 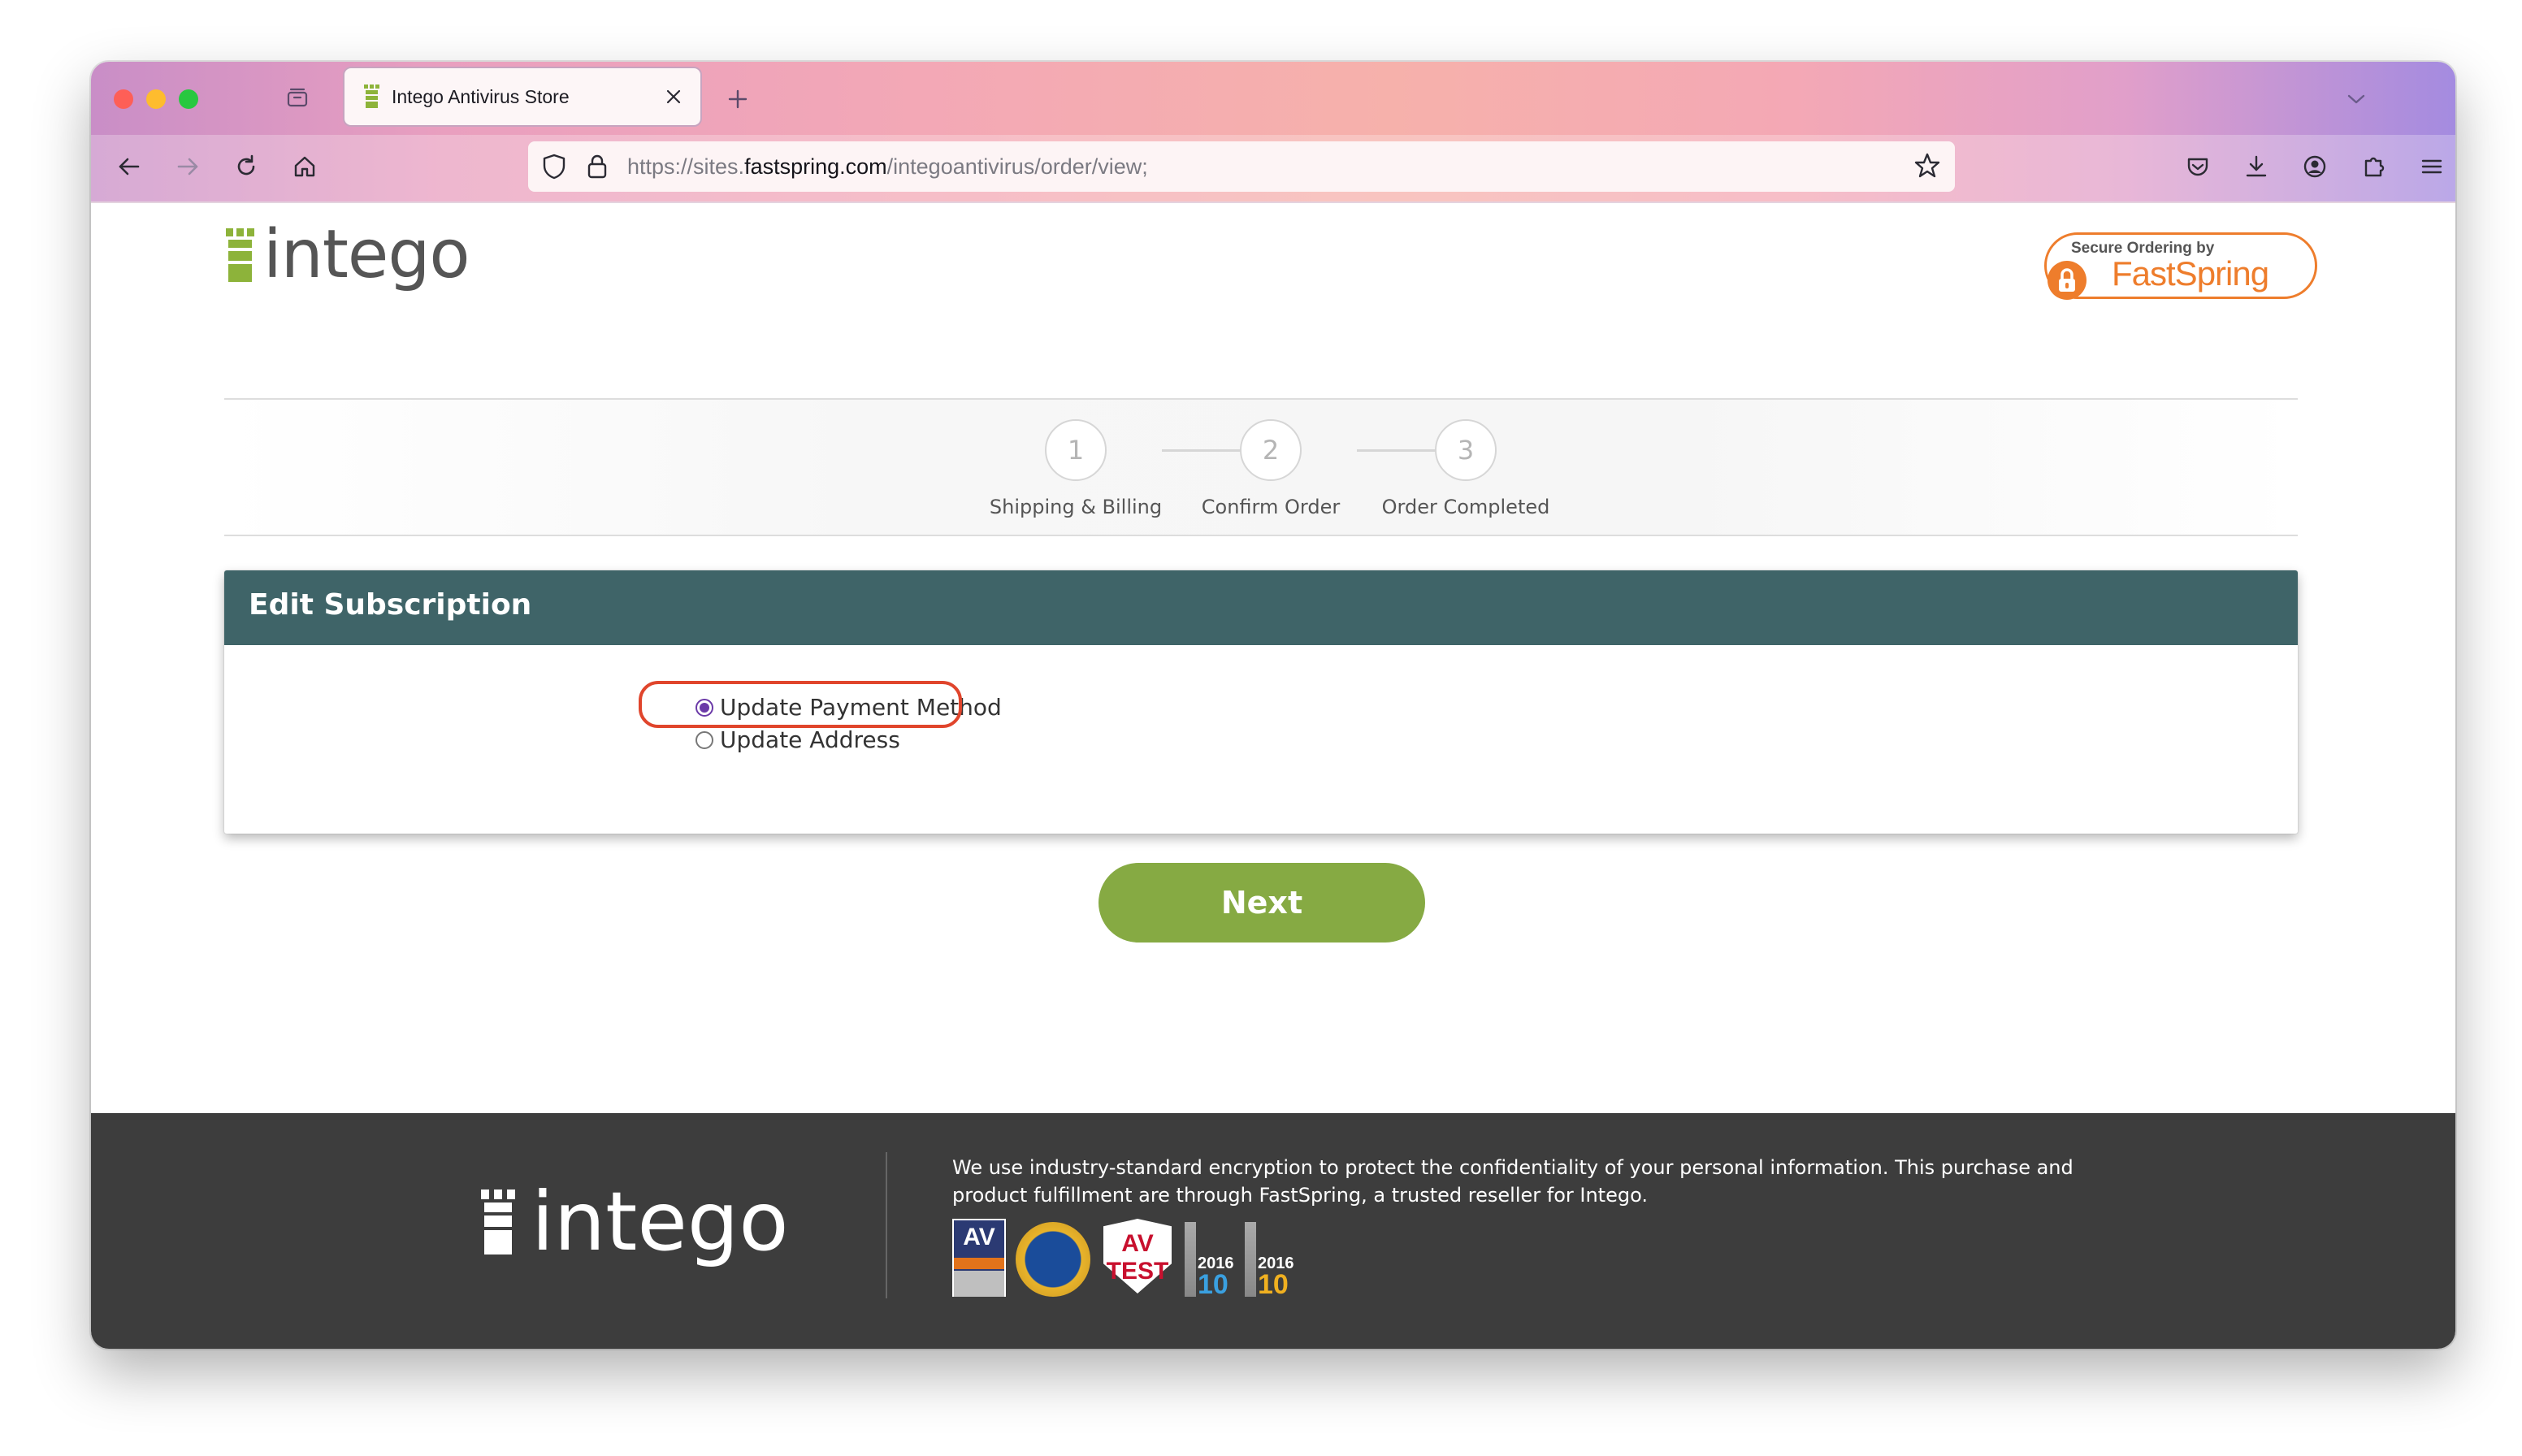 What do you see at coordinates (481, 96) in the screenshot?
I see `tab-title: Intego Antivirus Store` at bounding box center [481, 96].